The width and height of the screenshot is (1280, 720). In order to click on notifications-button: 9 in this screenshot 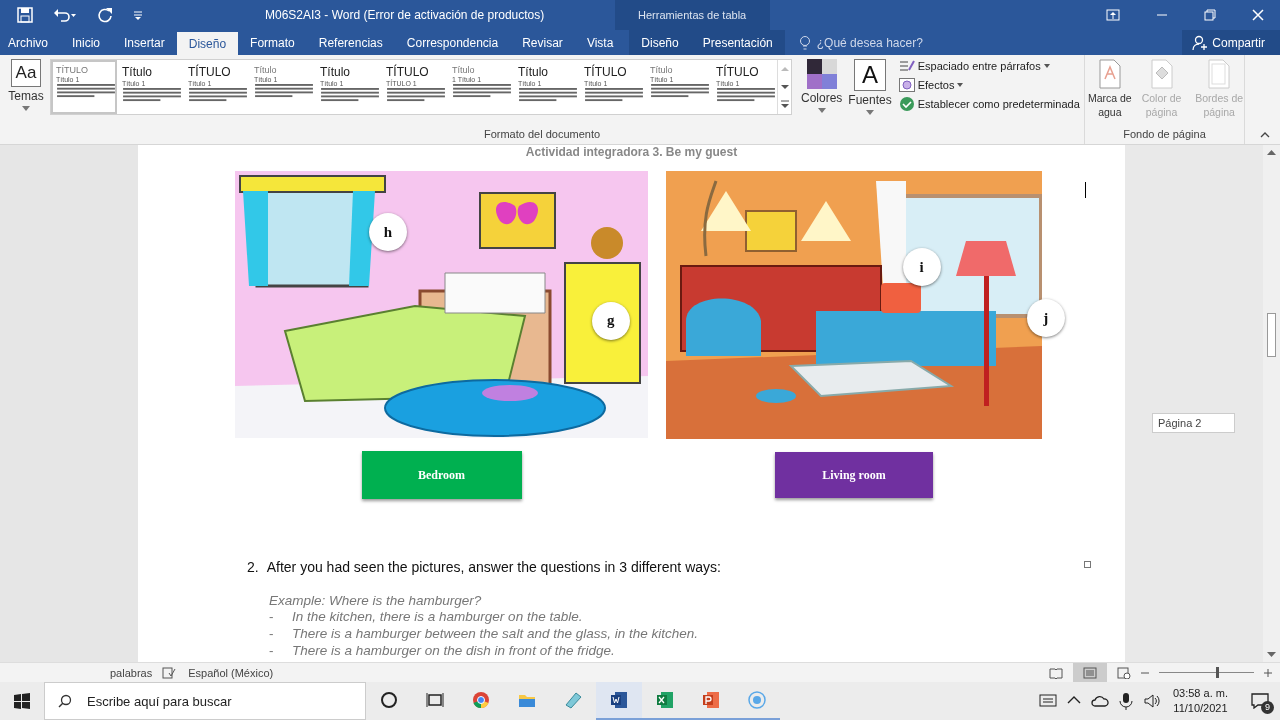, I will do `click(1260, 701)`.